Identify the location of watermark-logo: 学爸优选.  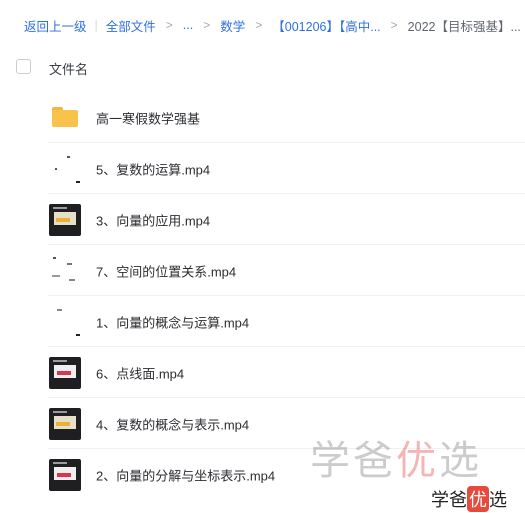
(396, 461).